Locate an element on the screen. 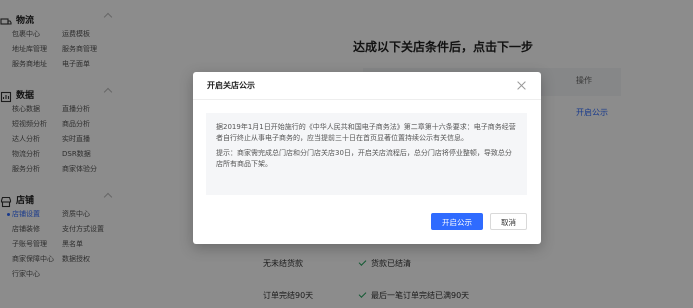 The height and width of the screenshot is (308, 693). start-notice-button: 开启公示 is located at coordinates (457, 221).